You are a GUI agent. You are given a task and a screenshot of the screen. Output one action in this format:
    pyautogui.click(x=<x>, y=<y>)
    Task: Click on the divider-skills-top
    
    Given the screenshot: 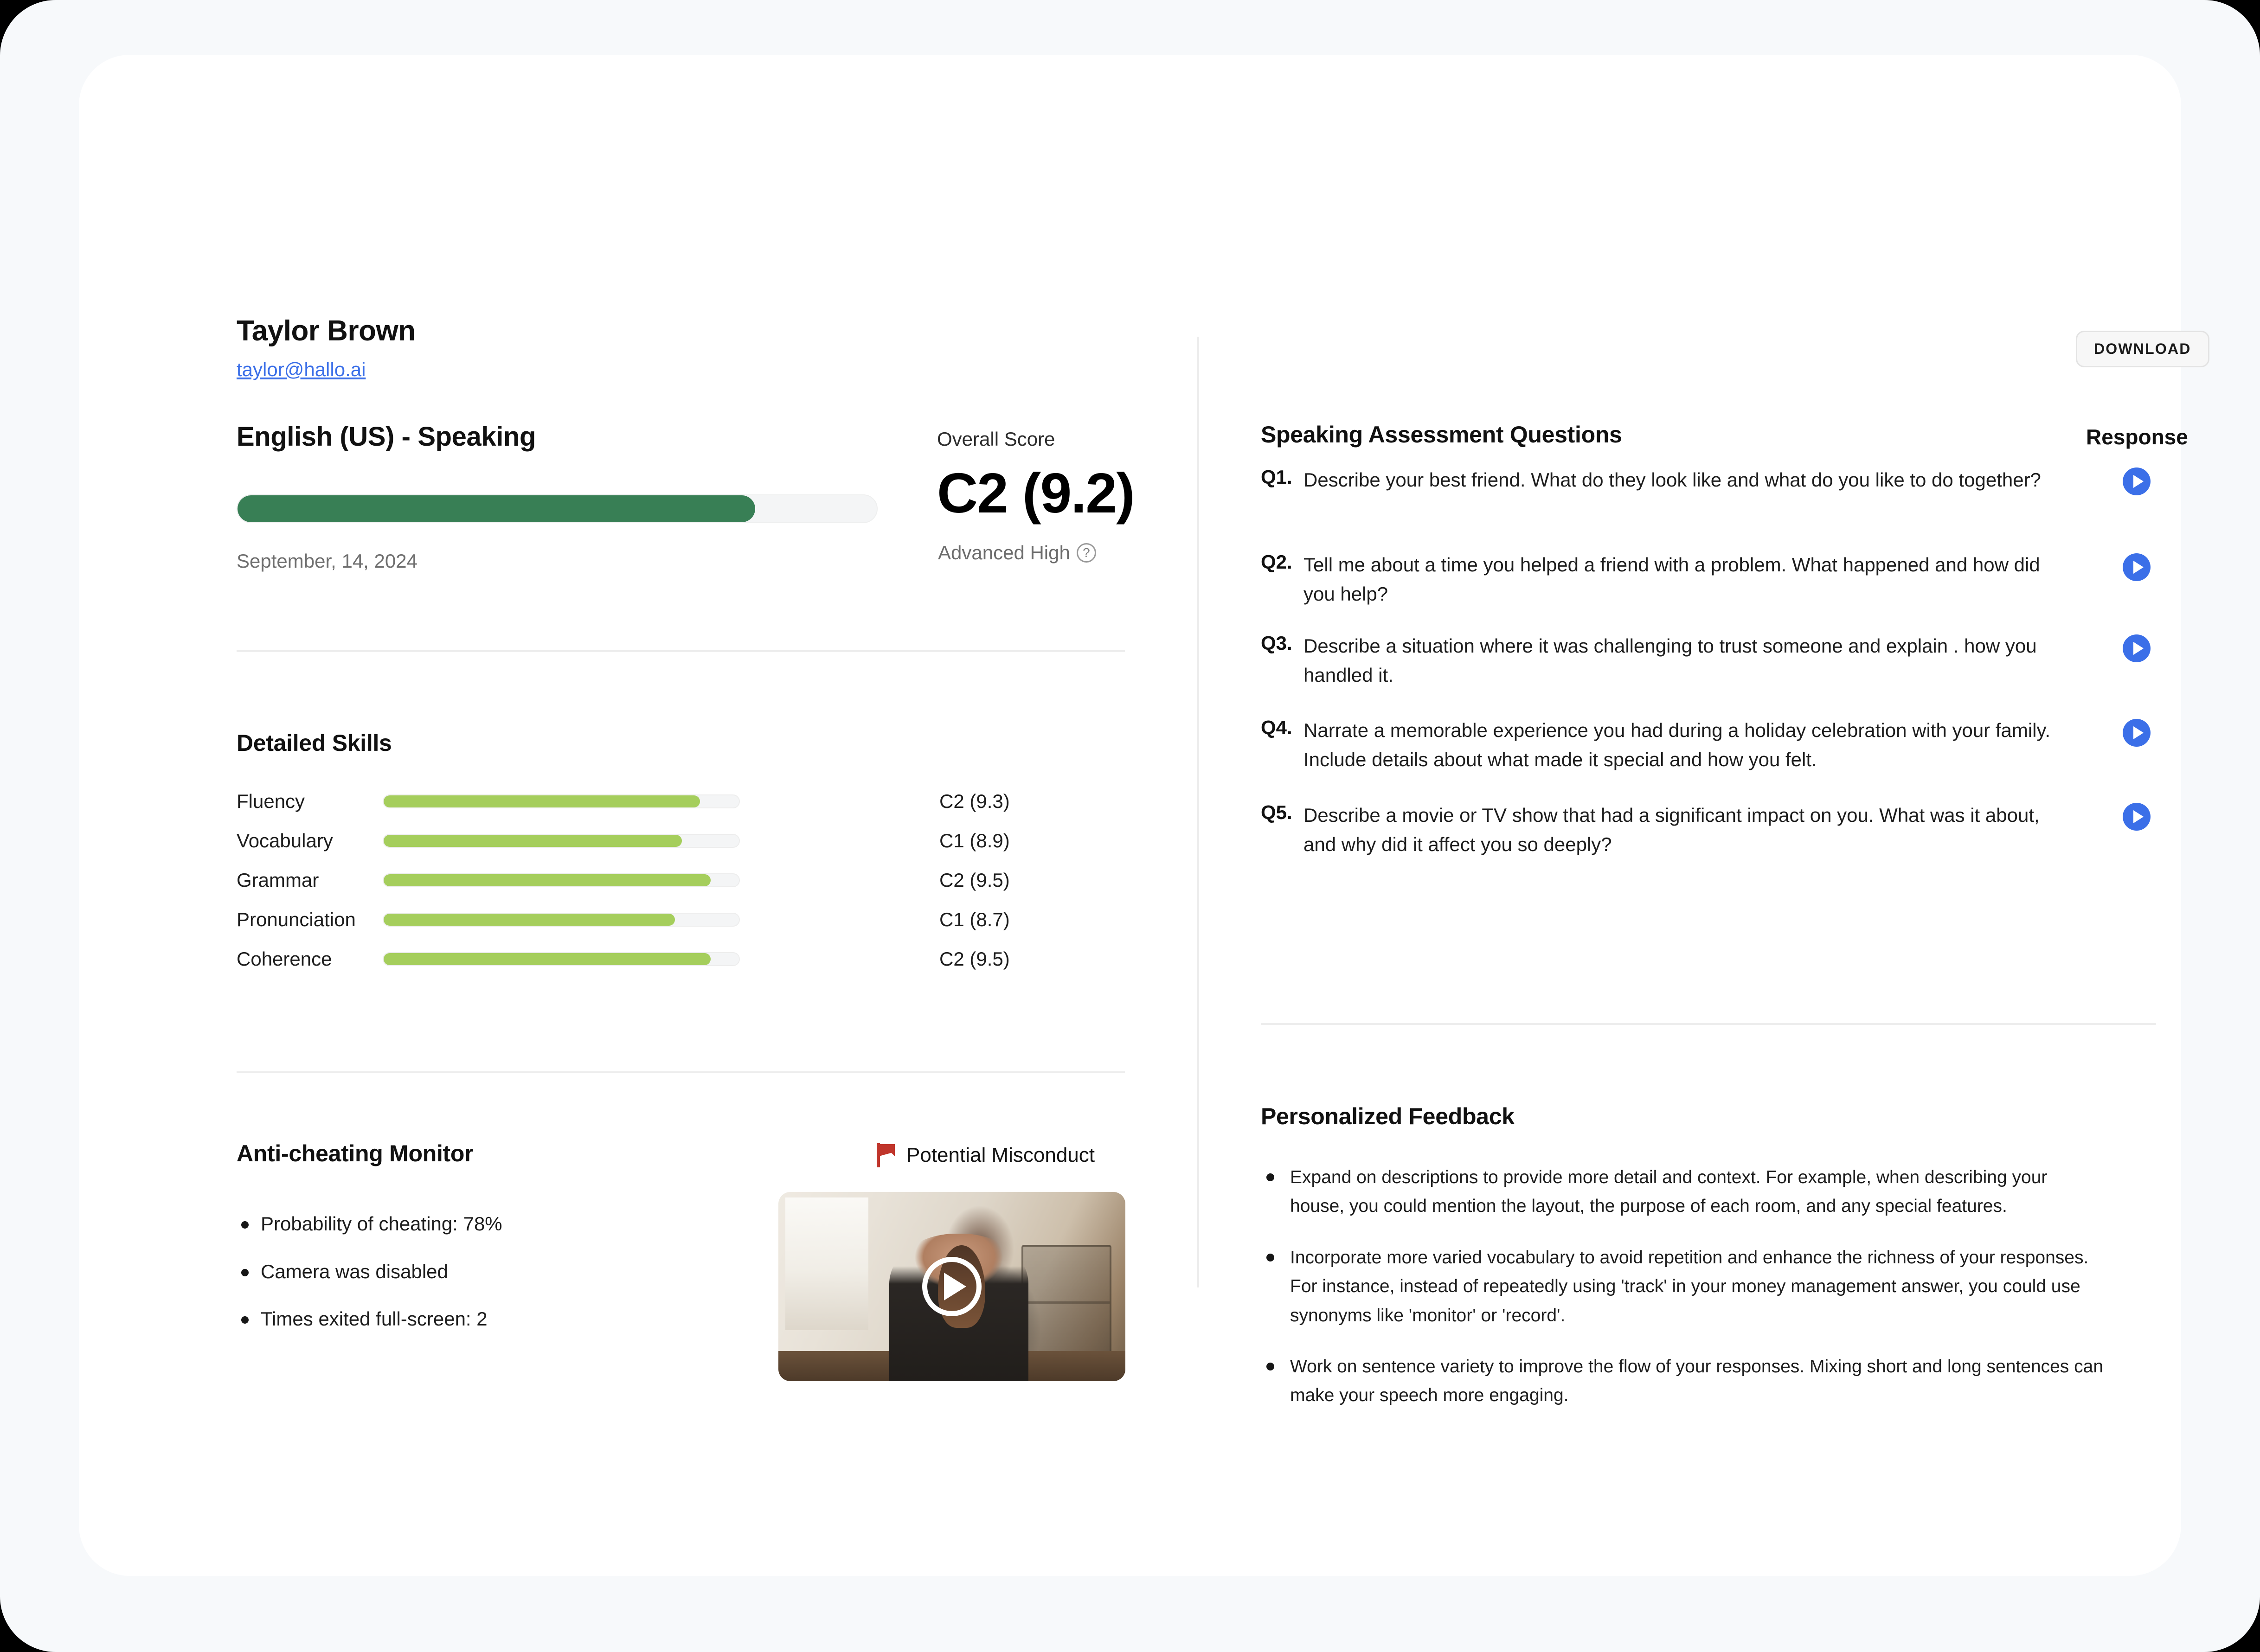 What is the action you would take?
    pyautogui.click(x=681, y=651)
    